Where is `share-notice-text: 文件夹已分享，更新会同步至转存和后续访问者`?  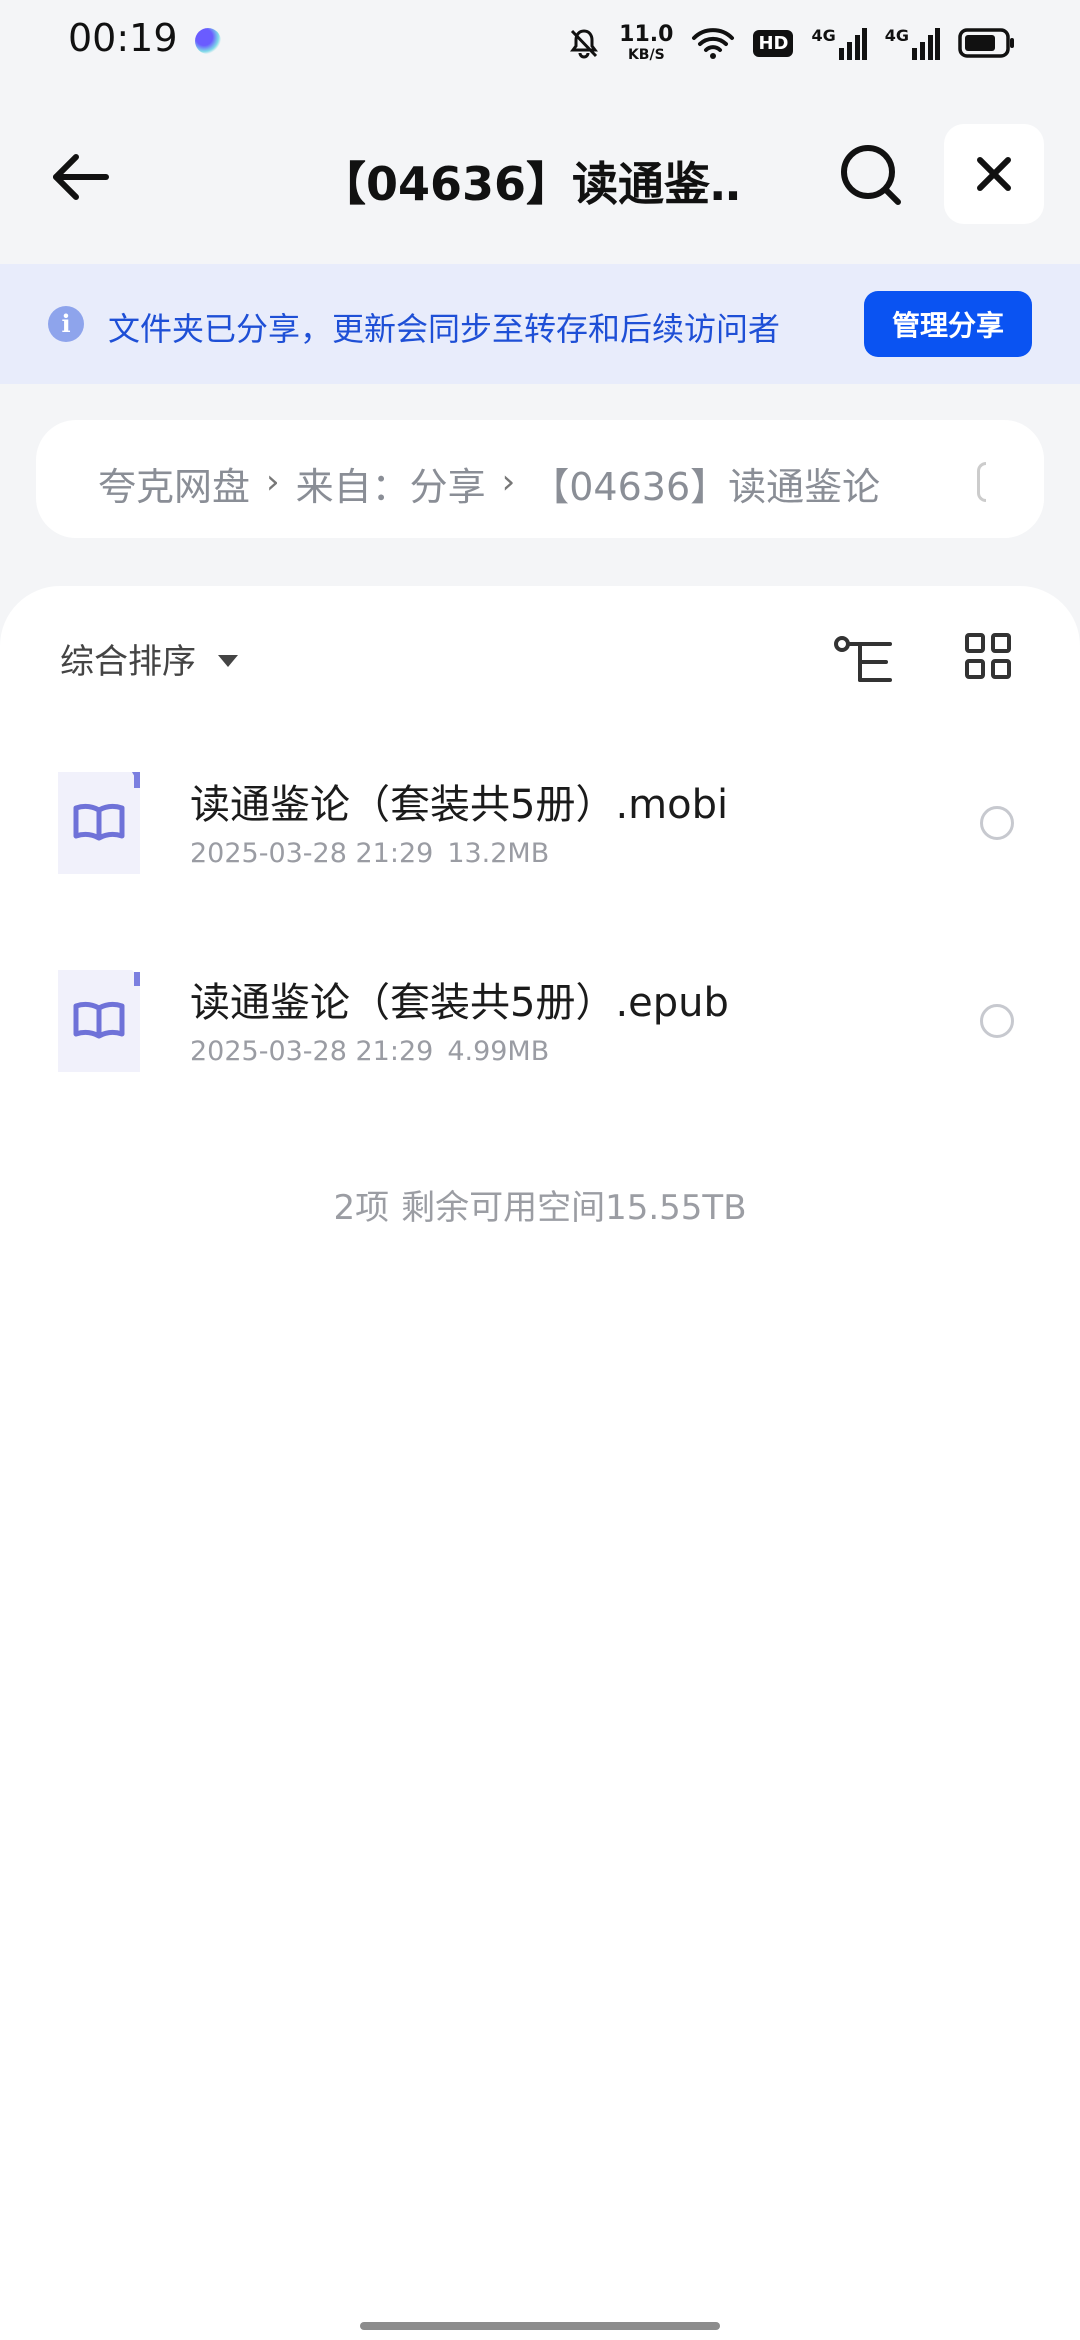 share-notice-text: 文件夹已分享，更新会同步至转存和后续访问者 is located at coordinates (444, 329).